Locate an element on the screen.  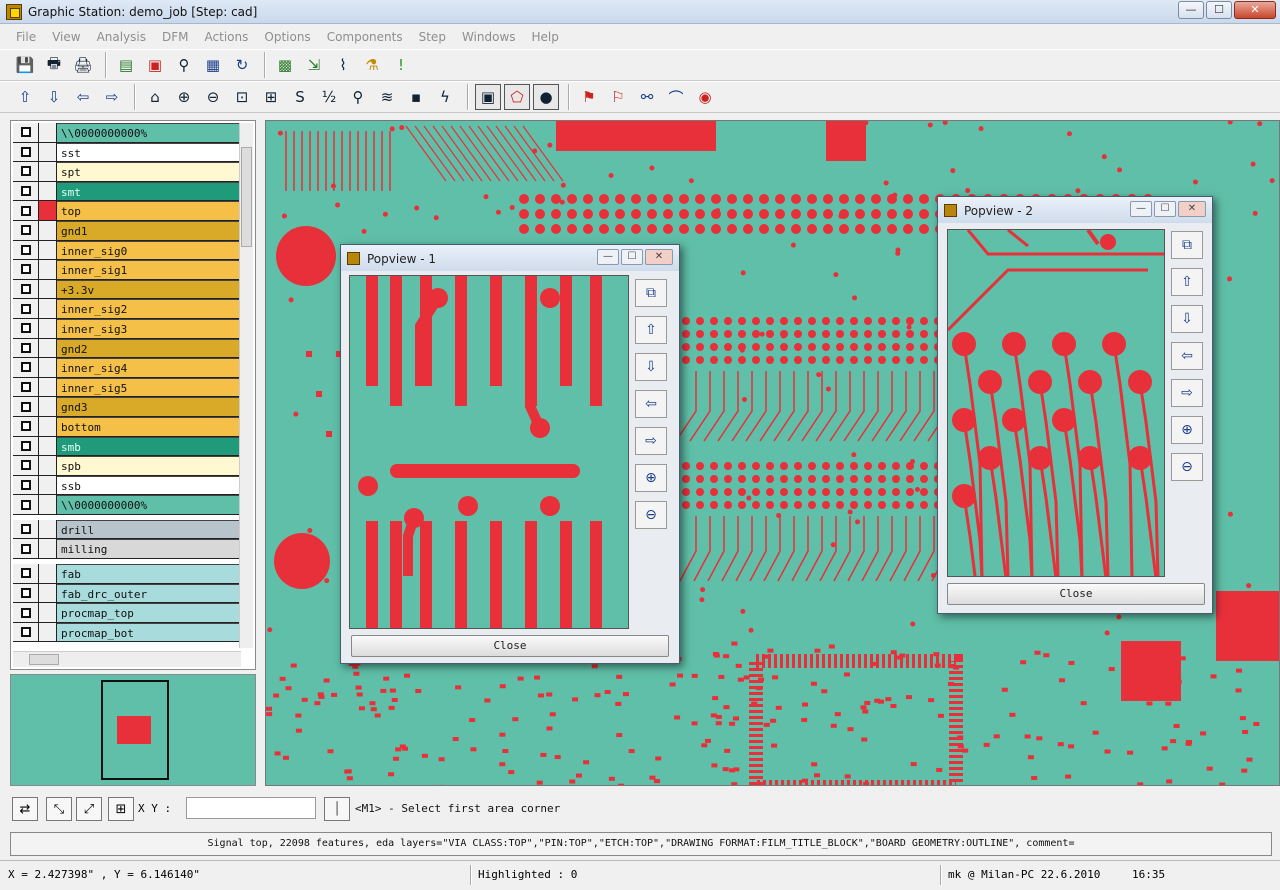
analysis-icon-4: ⌒ is located at coordinates (676, 97).